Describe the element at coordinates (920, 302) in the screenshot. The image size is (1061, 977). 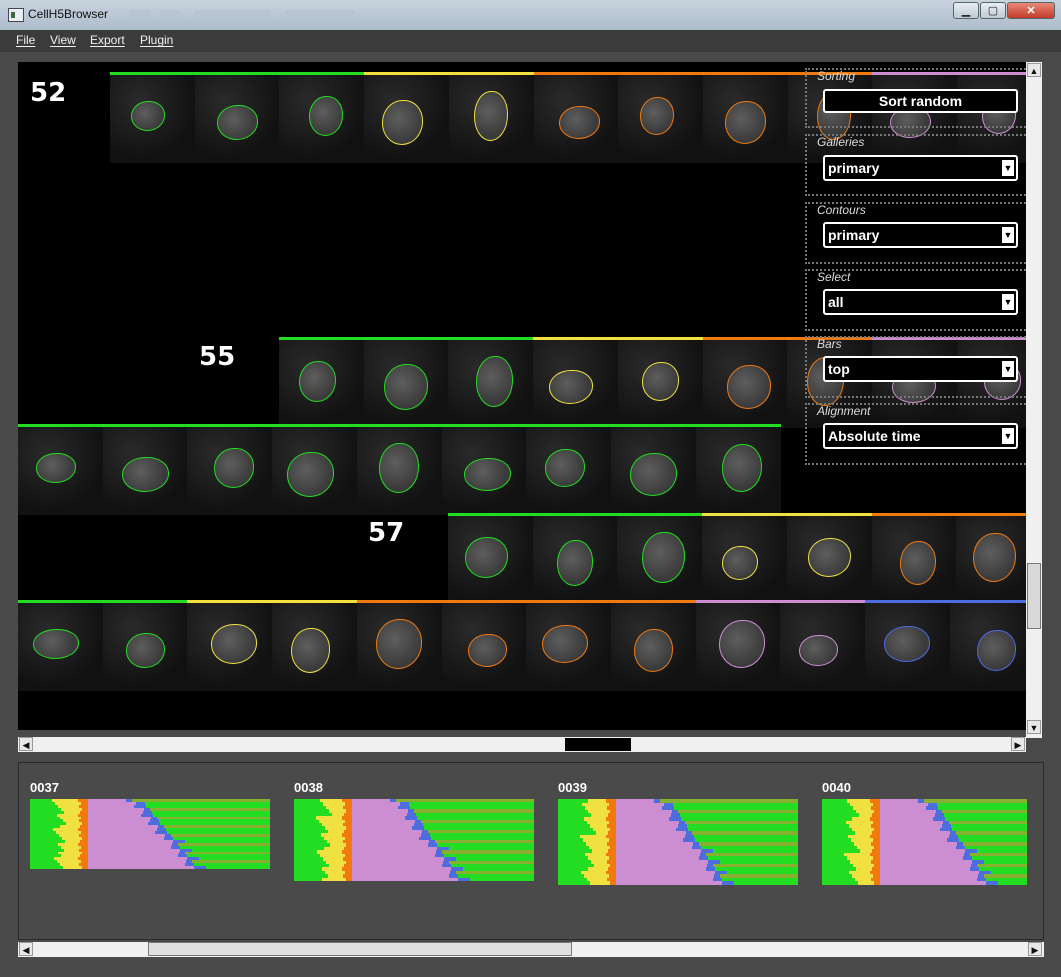
I see `select-select: all ▼` at that location.